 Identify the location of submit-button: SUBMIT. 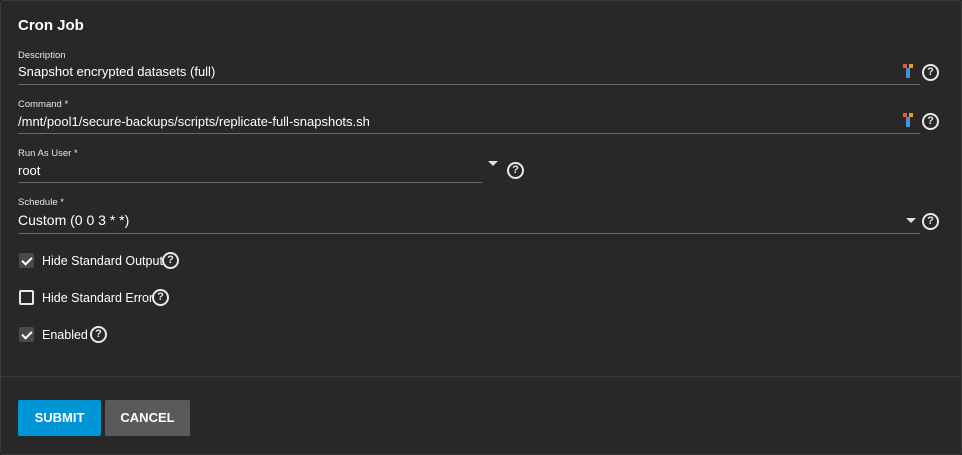
(59, 418).